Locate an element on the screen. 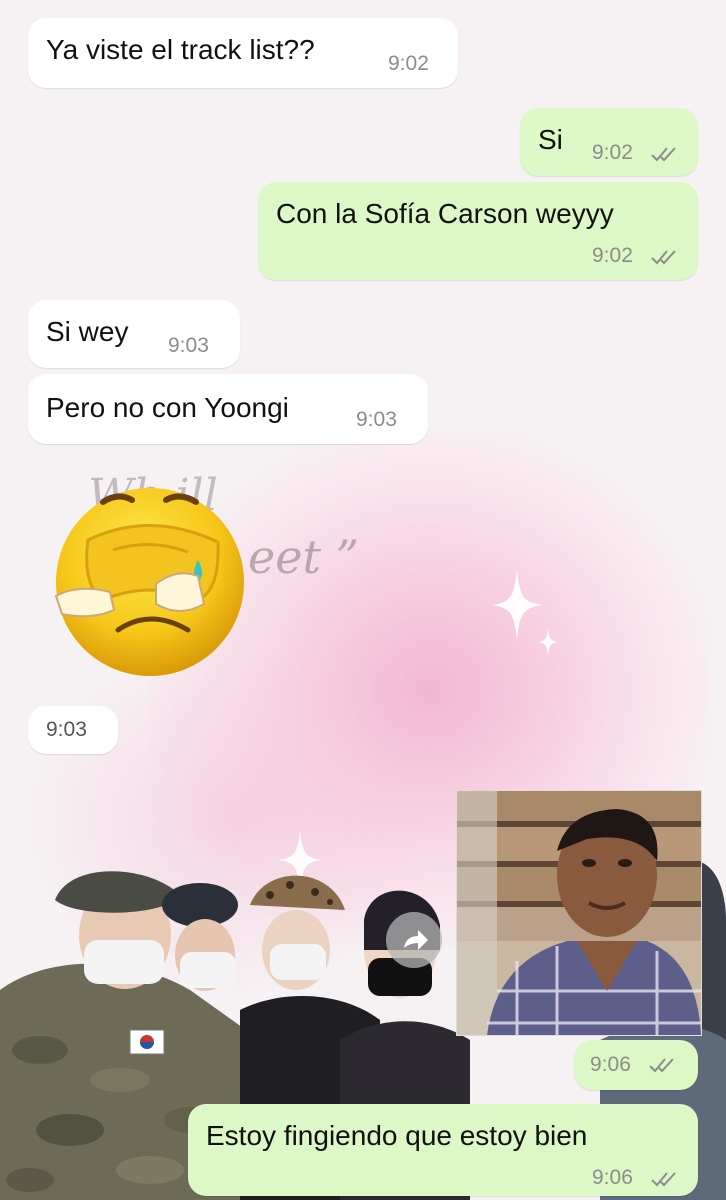  wallpaper-quote-lettering: eet ” is located at coordinates (304, 557).